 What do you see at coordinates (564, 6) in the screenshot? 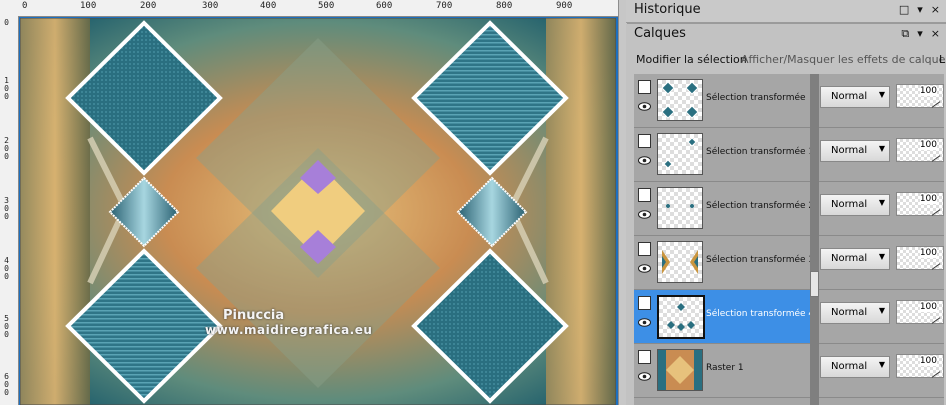
I see `ruler-tick: 900` at bounding box center [564, 6].